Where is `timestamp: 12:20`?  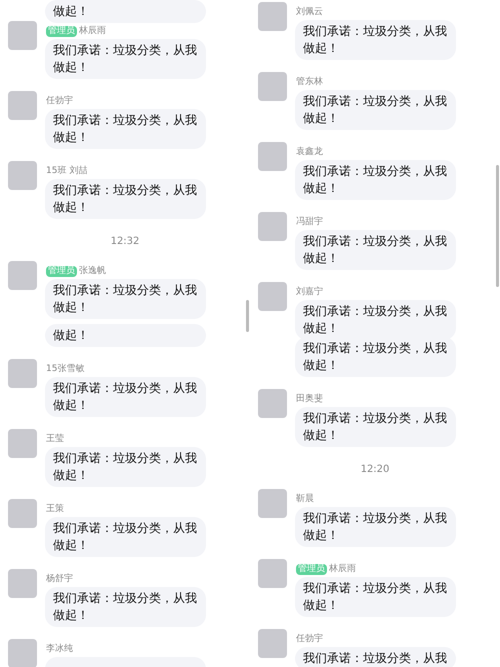
timestamp: 12:20 is located at coordinates (375, 470).